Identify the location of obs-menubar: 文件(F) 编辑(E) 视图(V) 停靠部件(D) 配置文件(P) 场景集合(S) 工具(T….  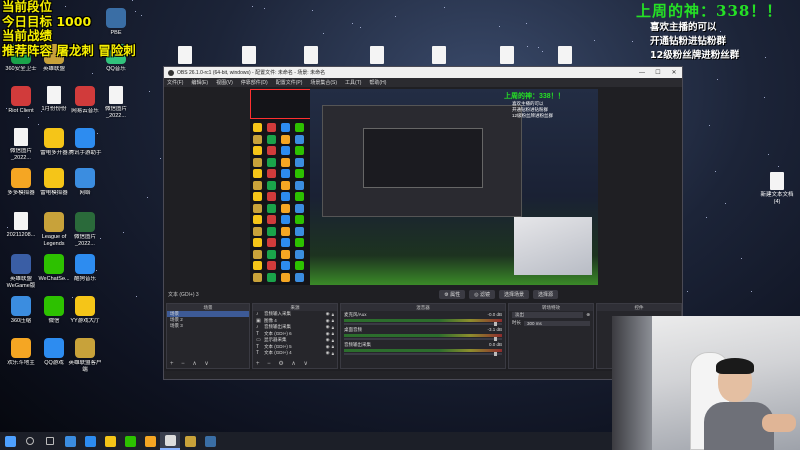
(423, 82).